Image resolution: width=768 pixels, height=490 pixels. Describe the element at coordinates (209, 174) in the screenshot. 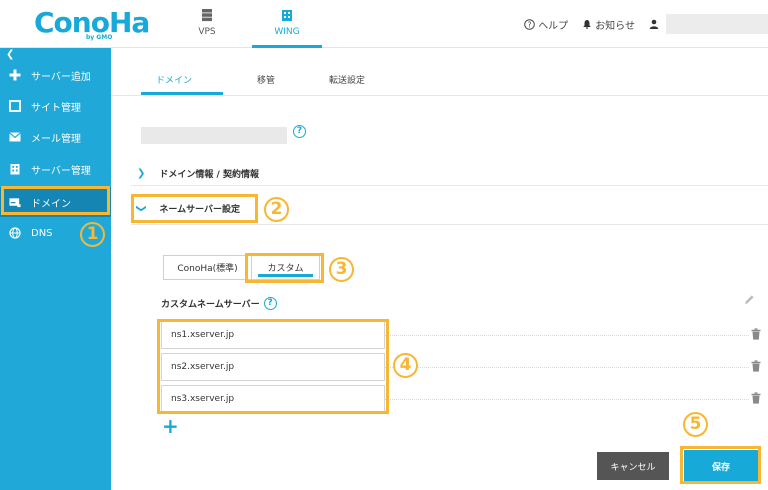

I see `section-domain-info-label: ドメイン情報 / 契約情報` at that location.